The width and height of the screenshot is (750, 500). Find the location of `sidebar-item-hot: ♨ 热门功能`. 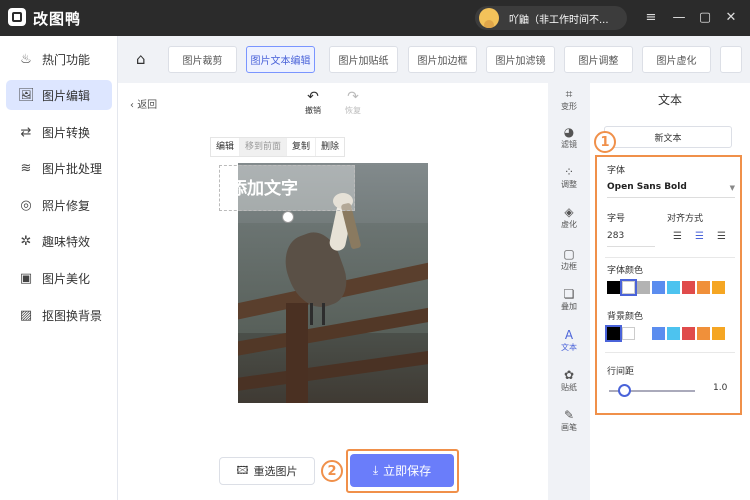

sidebar-item-hot: ♨ 热门功能 is located at coordinates (59, 59).